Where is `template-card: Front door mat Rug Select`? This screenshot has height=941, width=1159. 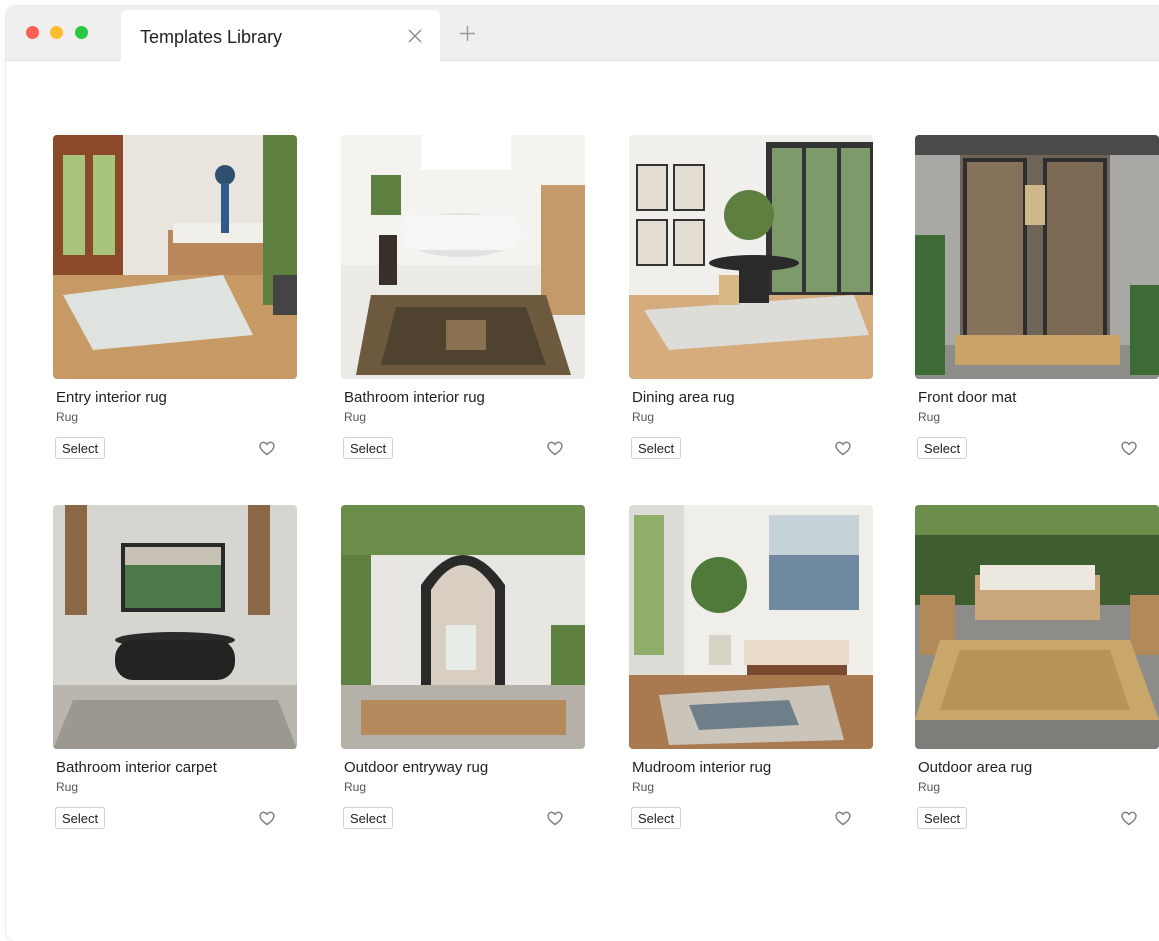 template-card: Front door mat Rug Select is located at coordinates (1037, 300).